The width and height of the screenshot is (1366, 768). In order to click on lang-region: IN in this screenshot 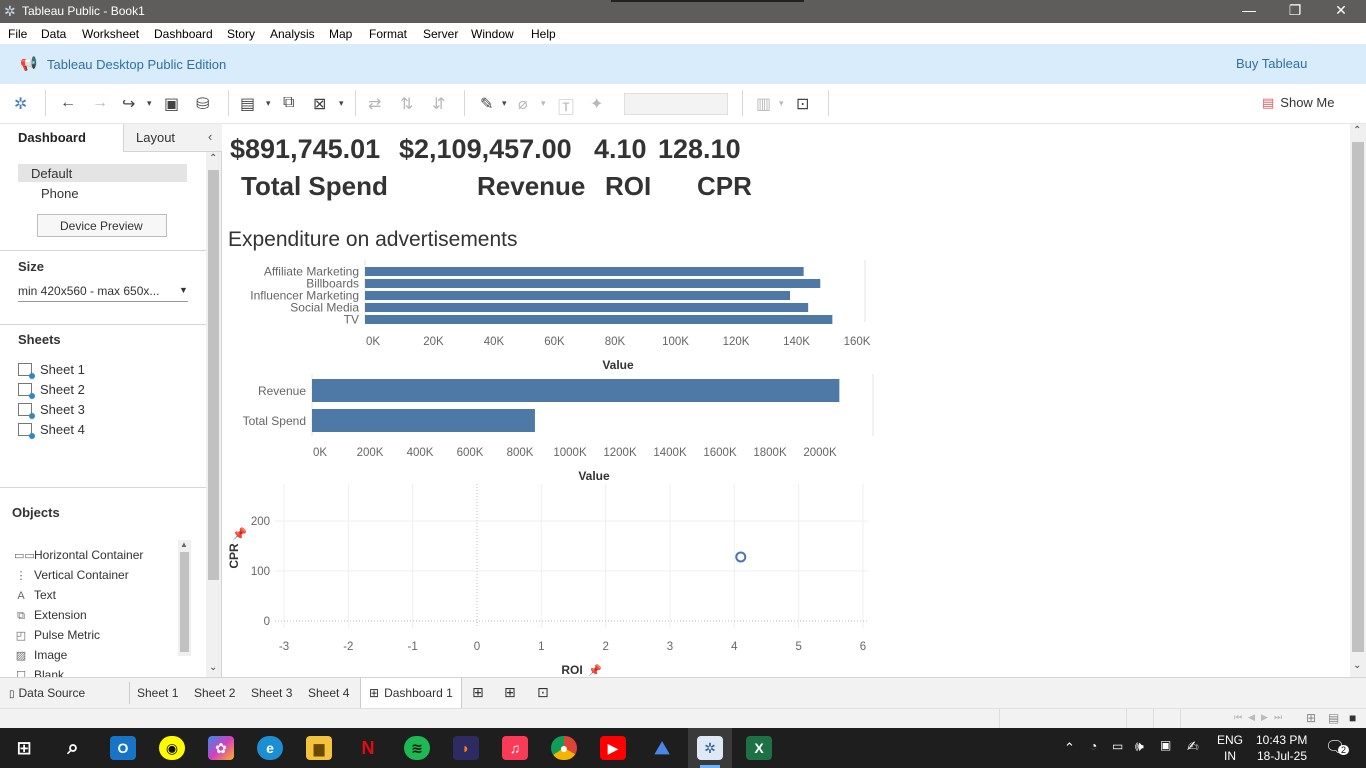, I will do `click(1230, 756)`.